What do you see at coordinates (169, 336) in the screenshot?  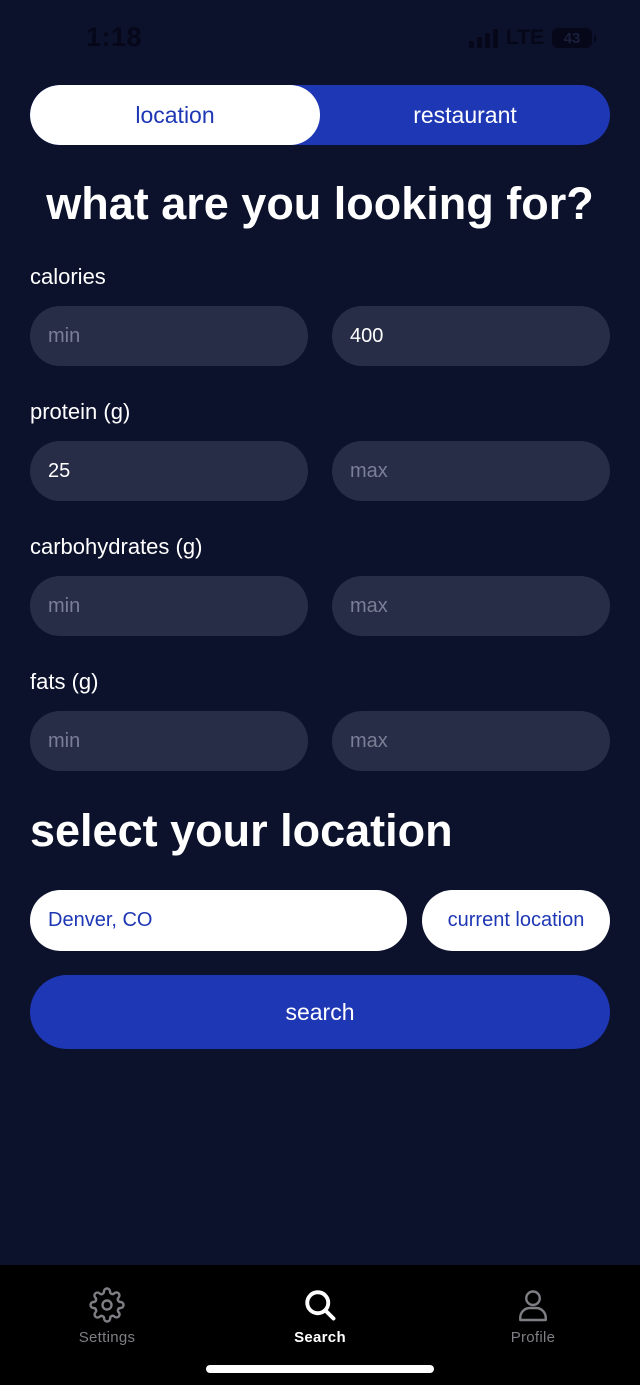 I see `calories-min-input` at bounding box center [169, 336].